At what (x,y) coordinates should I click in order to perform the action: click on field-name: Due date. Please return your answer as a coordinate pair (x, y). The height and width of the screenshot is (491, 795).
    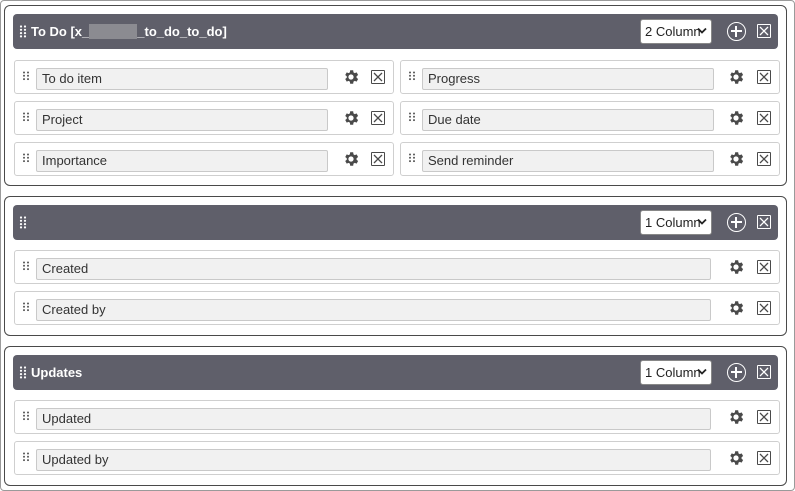
    Looking at the image, I should click on (568, 120).